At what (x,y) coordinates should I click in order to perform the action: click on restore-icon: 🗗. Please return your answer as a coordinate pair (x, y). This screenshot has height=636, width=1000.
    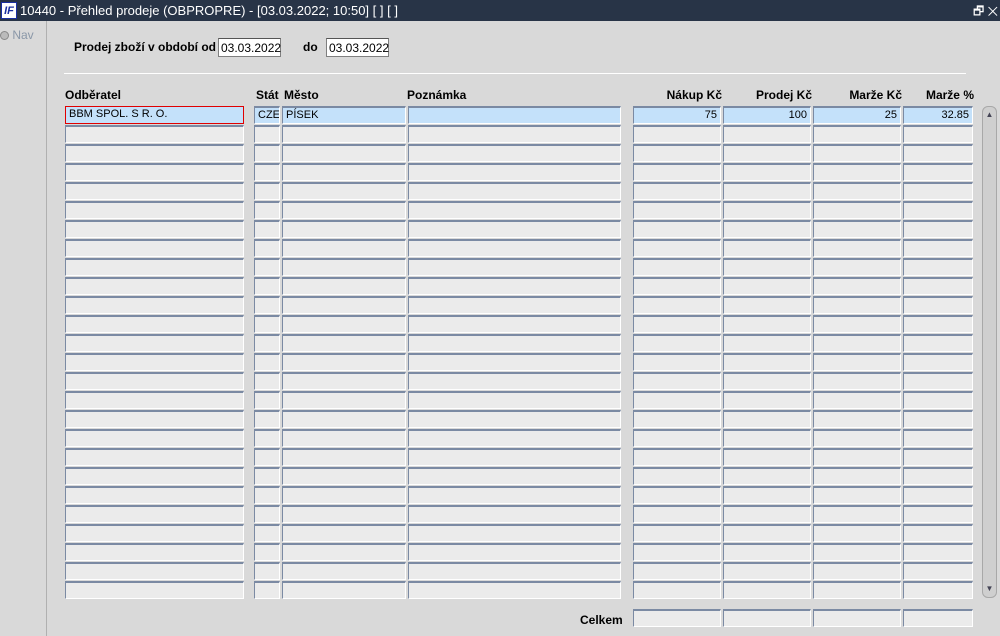
    Looking at the image, I should click on (978, 11).